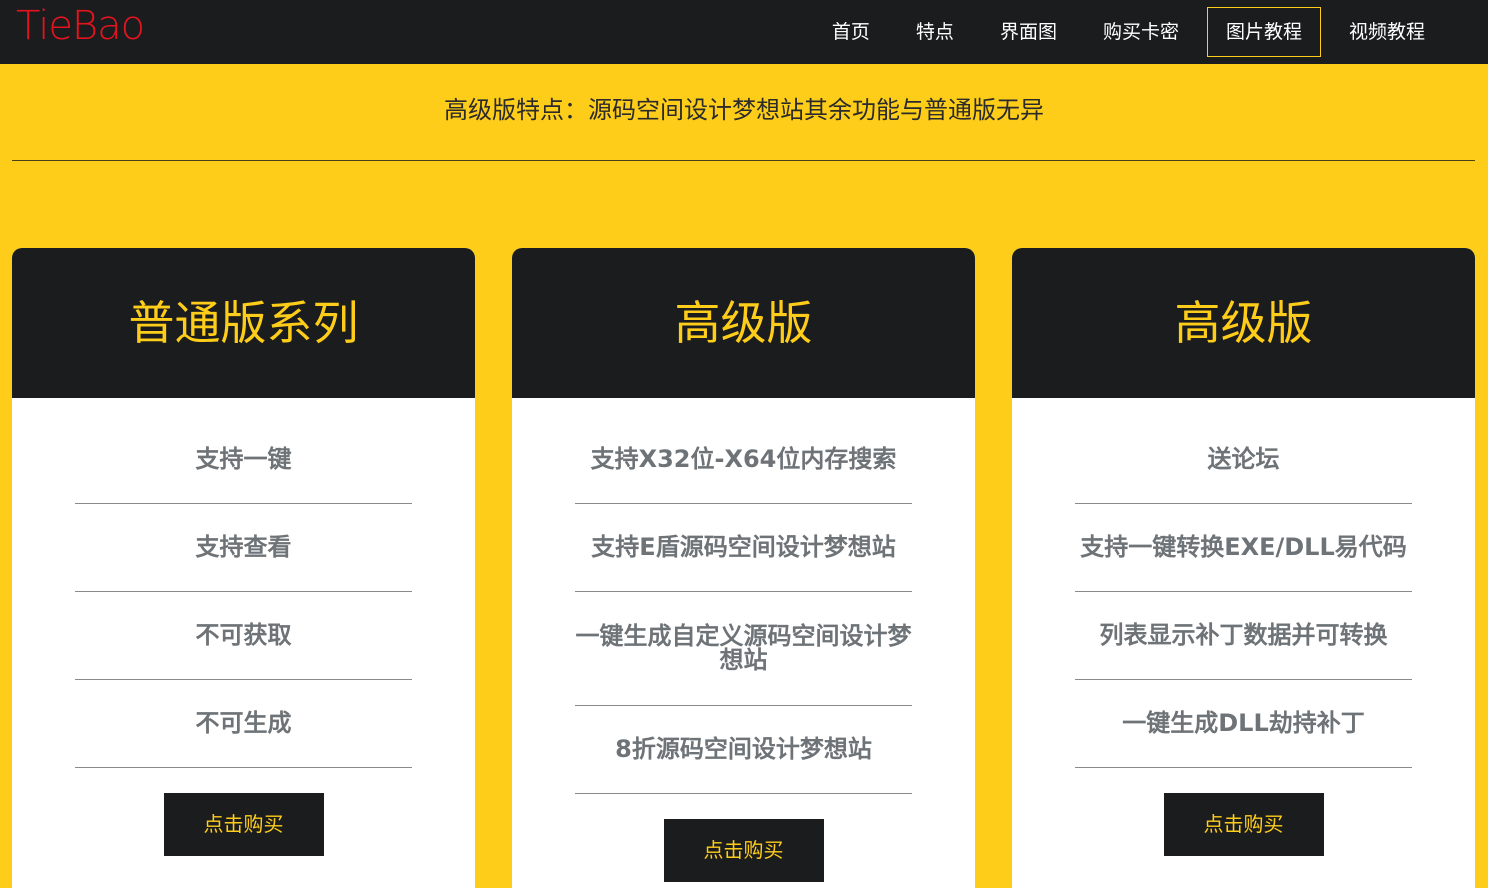 The width and height of the screenshot is (1488, 888). Describe the element at coordinates (1243, 636) in the screenshot. I see `feature-item: 列表显示补丁数据并可转换` at that location.